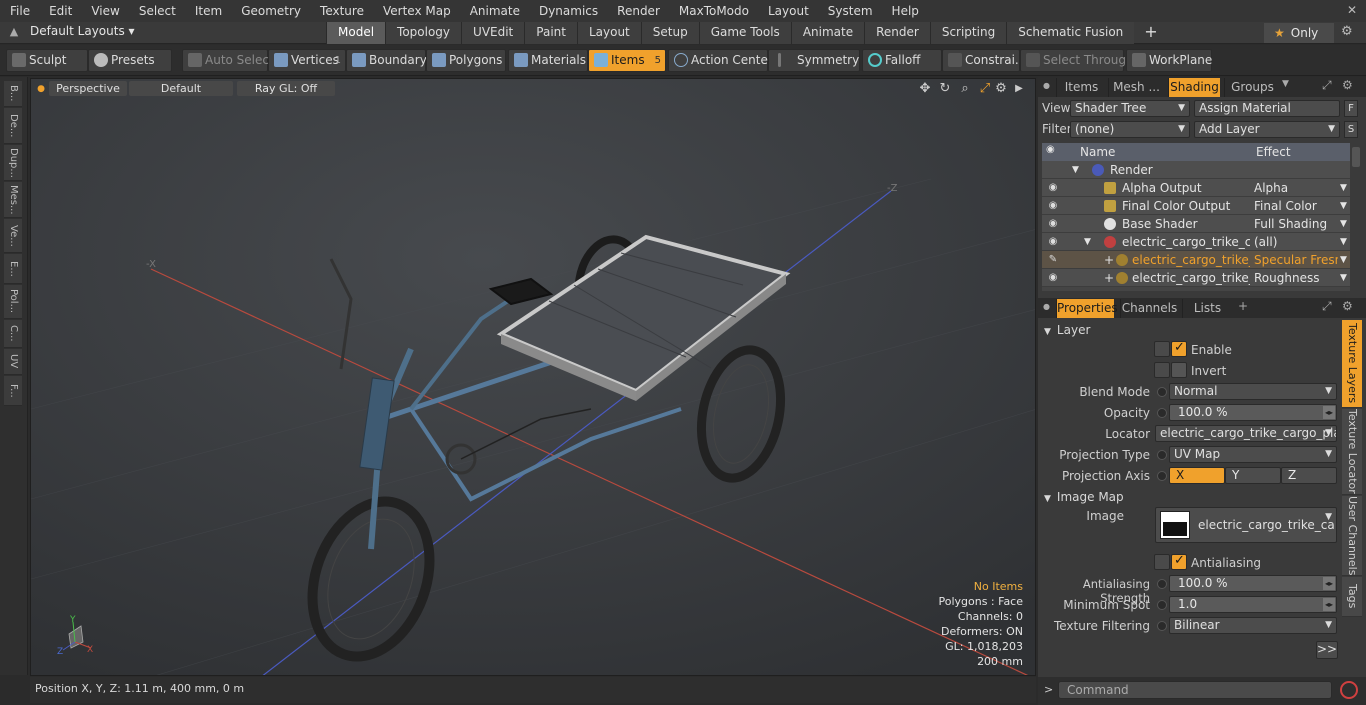  I want to click on axis-x-button: X, so click(1197, 475).